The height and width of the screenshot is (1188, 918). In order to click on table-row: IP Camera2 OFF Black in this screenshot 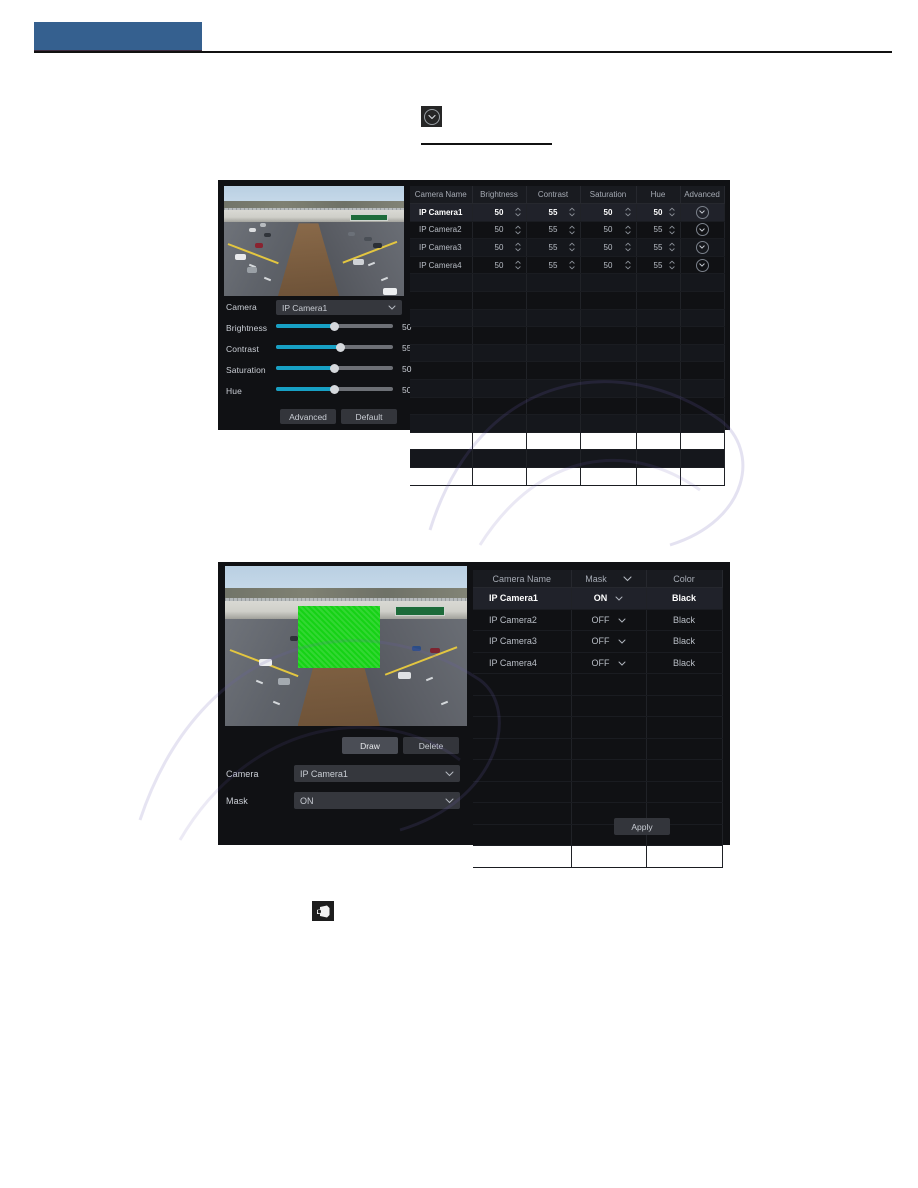, I will do `click(598, 620)`.